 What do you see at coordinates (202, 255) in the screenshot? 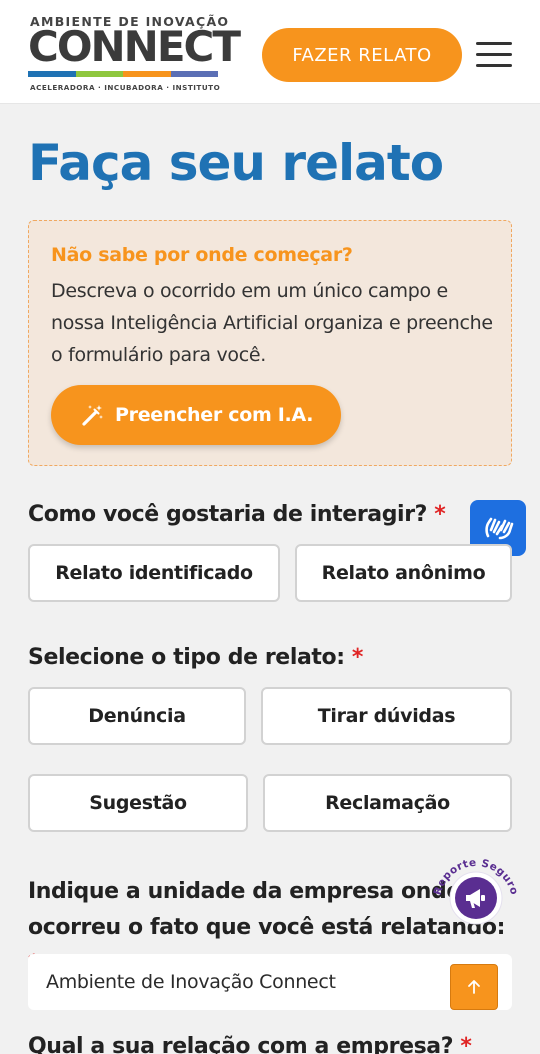
I see `ai-help-heading: Não sabe por onde começar?` at bounding box center [202, 255].